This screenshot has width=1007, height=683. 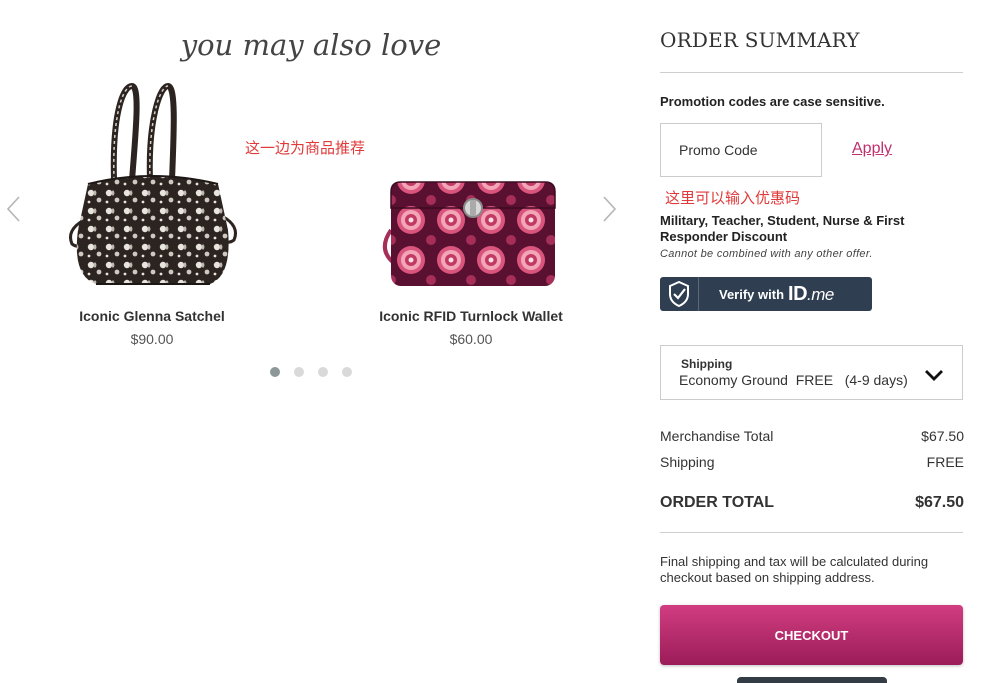 What do you see at coordinates (311, 372) in the screenshot?
I see `carousel-pagination` at bounding box center [311, 372].